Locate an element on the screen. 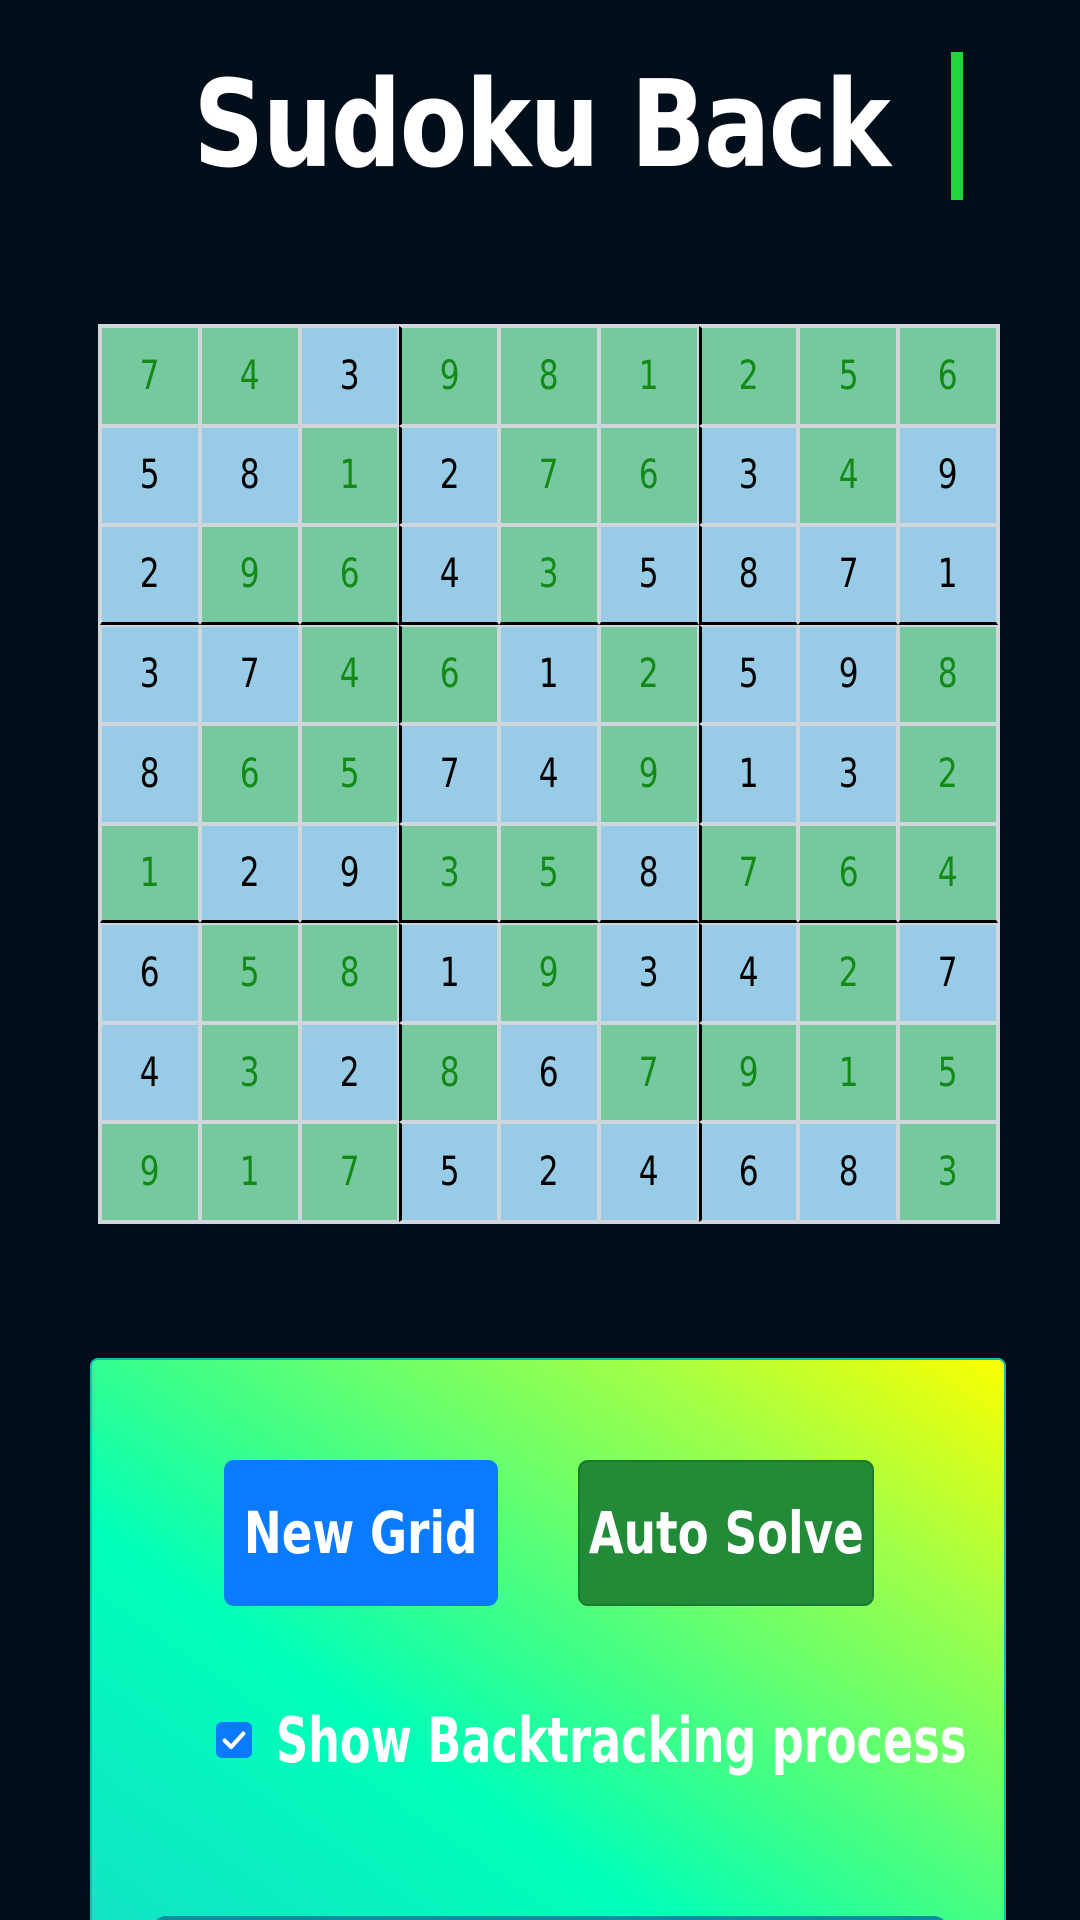 The width and height of the screenshot is (1080, 1920). cell-digit: 4 is located at coordinates (648, 1172).